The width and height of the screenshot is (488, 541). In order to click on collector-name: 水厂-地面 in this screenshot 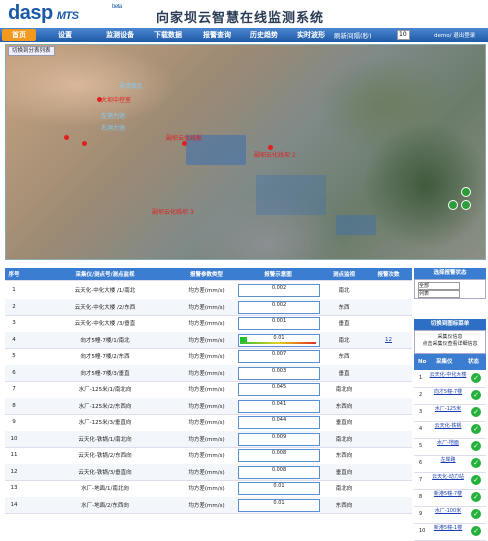, I will do `click(448, 443)`.